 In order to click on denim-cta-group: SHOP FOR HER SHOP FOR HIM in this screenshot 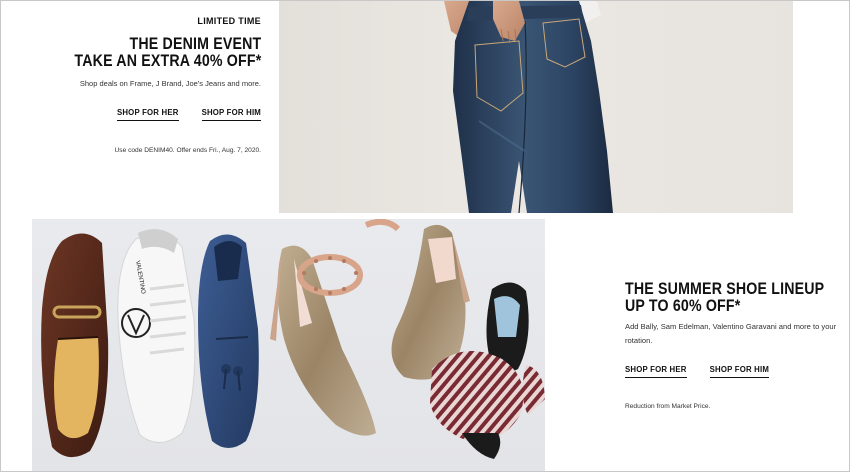, I will do `click(188, 114)`.